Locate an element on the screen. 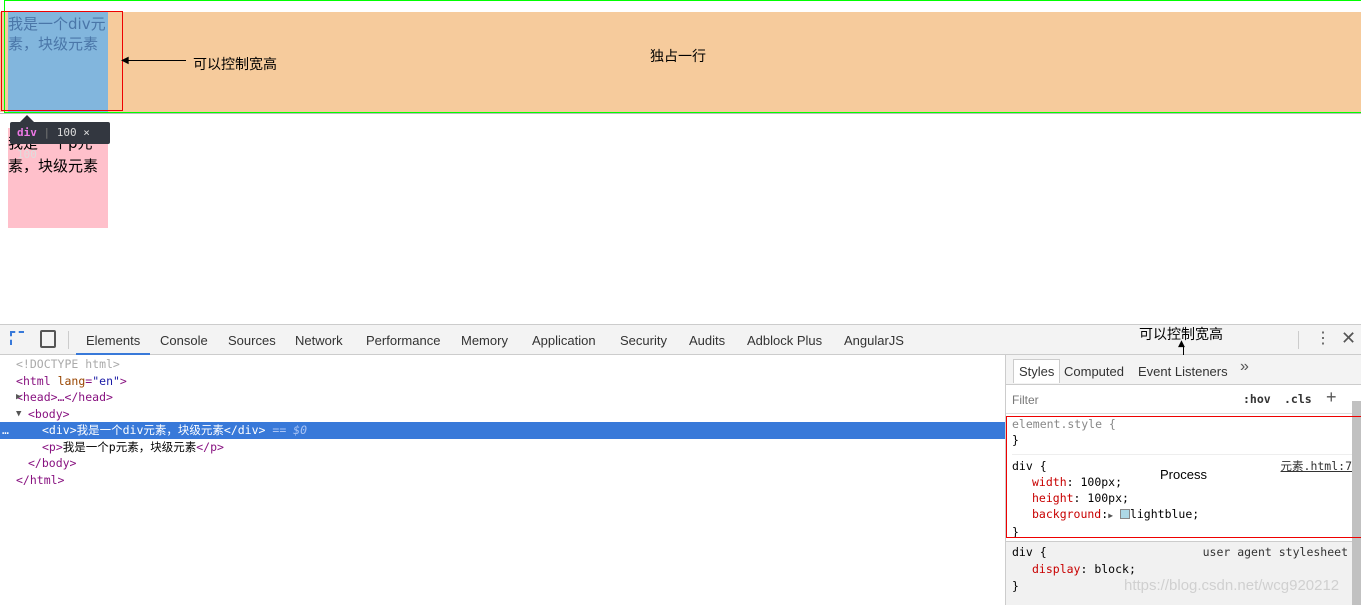 The height and width of the screenshot is (605, 1361). tab-audits: Audits is located at coordinates (707, 340).